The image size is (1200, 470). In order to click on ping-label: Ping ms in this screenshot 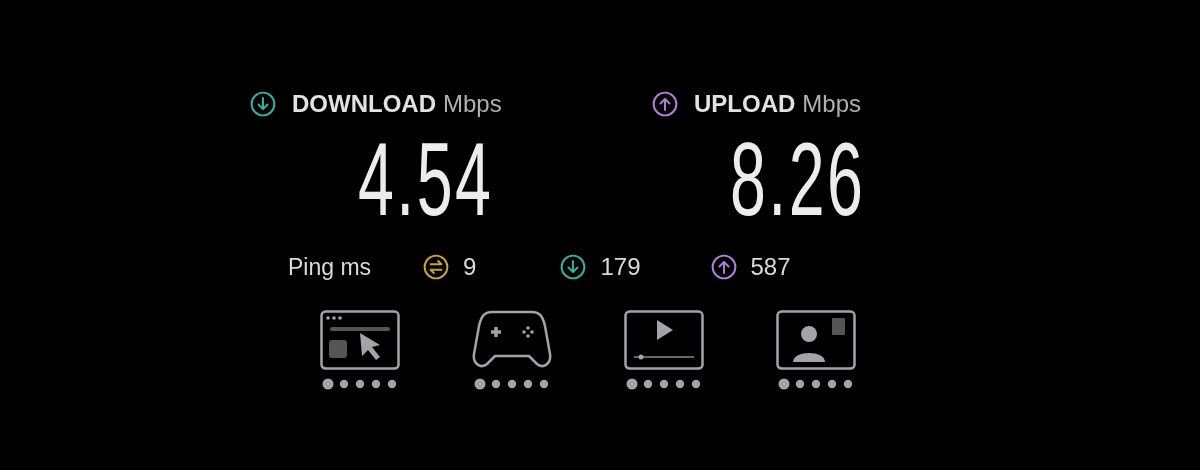, I will do `click(330, 267)`.